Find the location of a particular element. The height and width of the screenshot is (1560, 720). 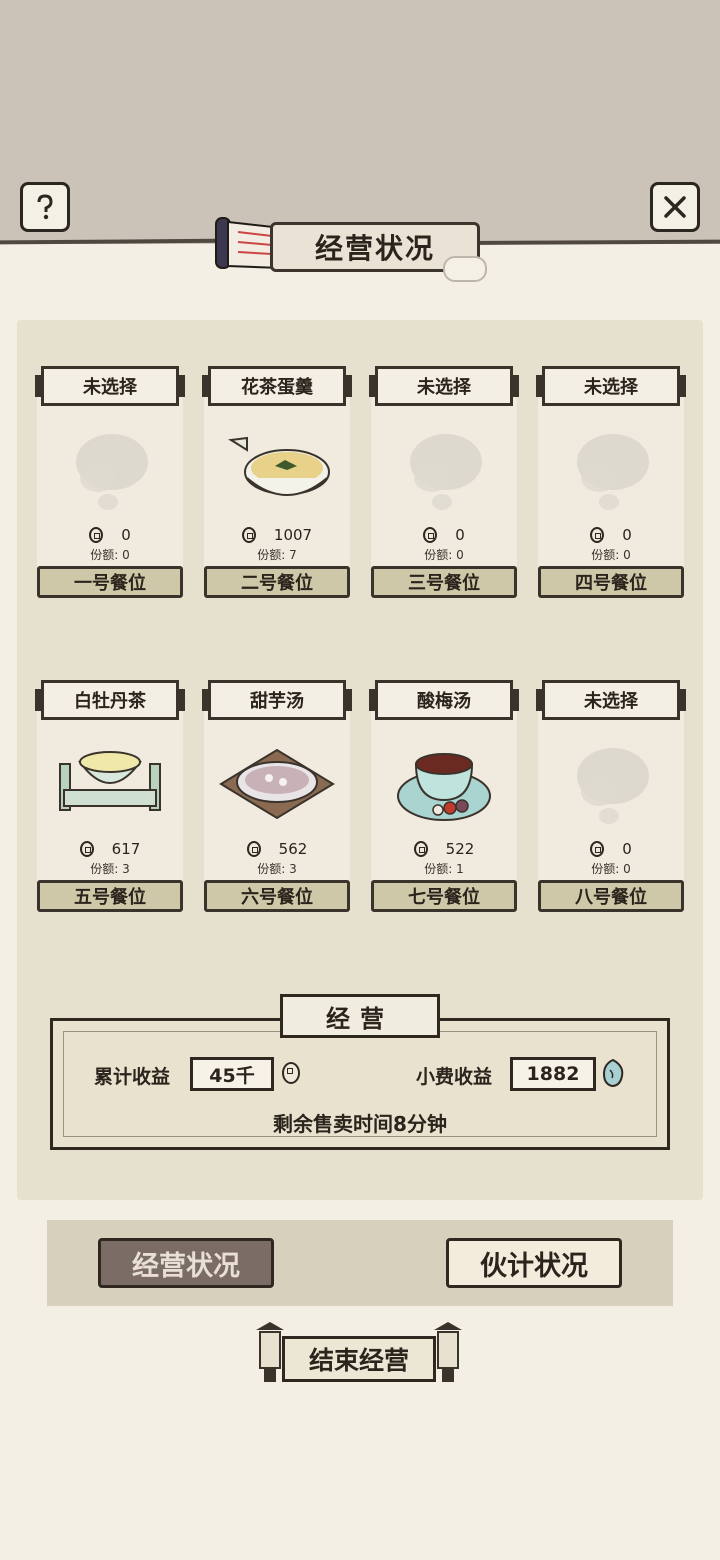

cloud-decoration is located at coordinates (465, 269).